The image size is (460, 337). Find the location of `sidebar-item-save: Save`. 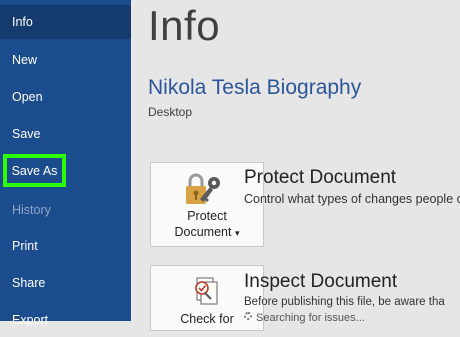

sidebar-item-save: Save is located at coordinates (65, 134).